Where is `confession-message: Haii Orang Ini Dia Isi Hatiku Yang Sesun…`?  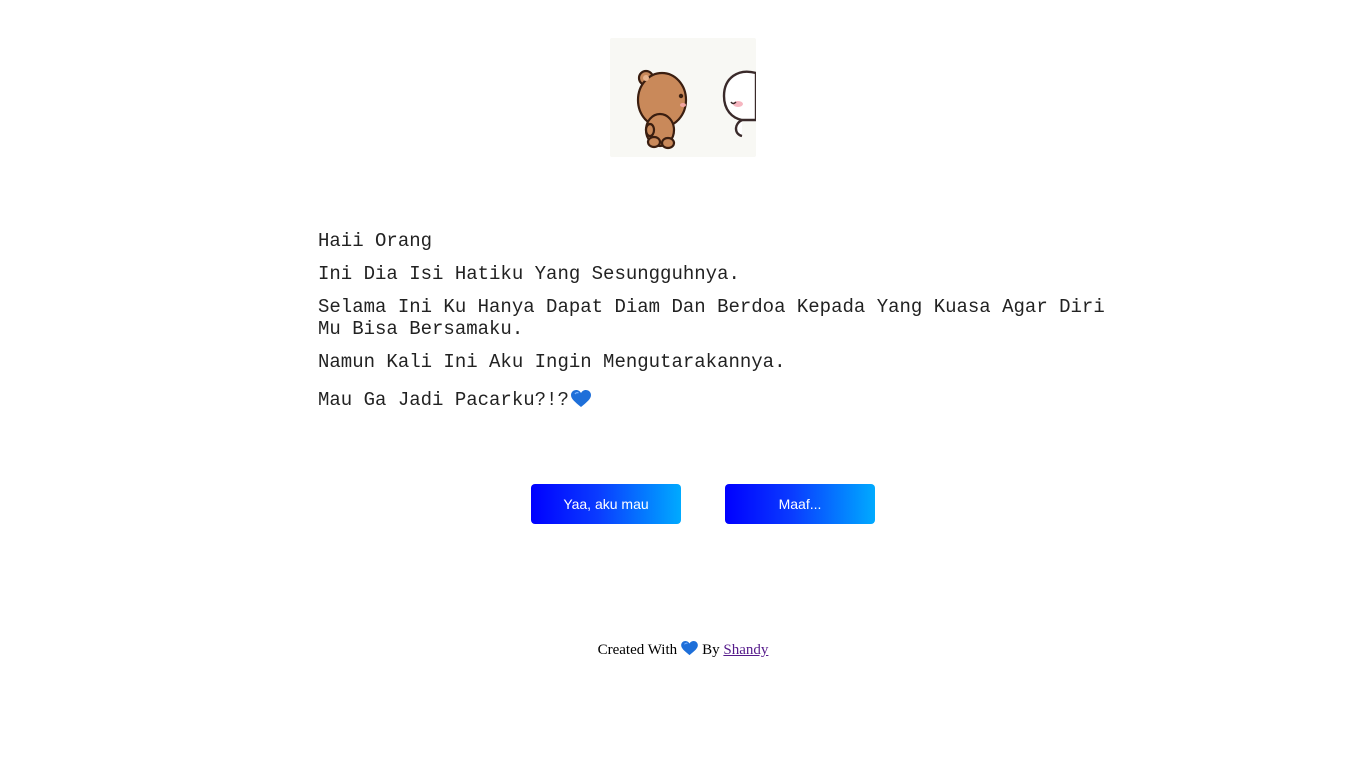
confession-message: Haii Orang Ini Dia Isi Hatiku Yang Sesun… is located at coordinates (713, 327).